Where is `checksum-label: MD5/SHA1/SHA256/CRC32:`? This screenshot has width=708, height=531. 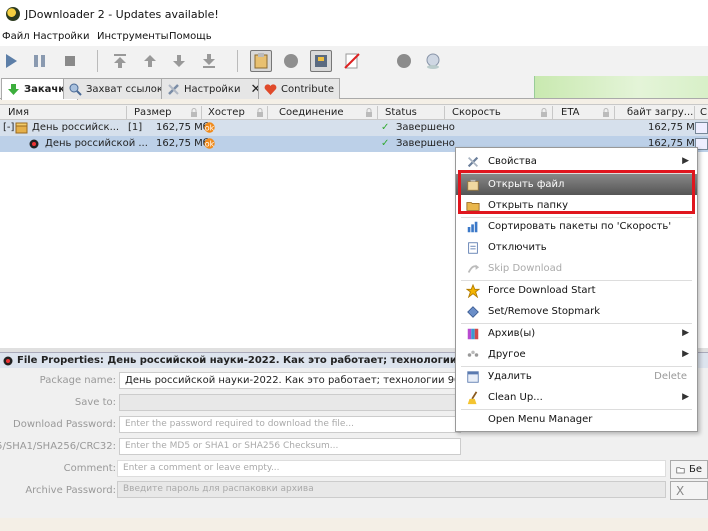
checksum-label: MD5/SHA1/SHA256/CRC32: is located at coordinates (58, 446).